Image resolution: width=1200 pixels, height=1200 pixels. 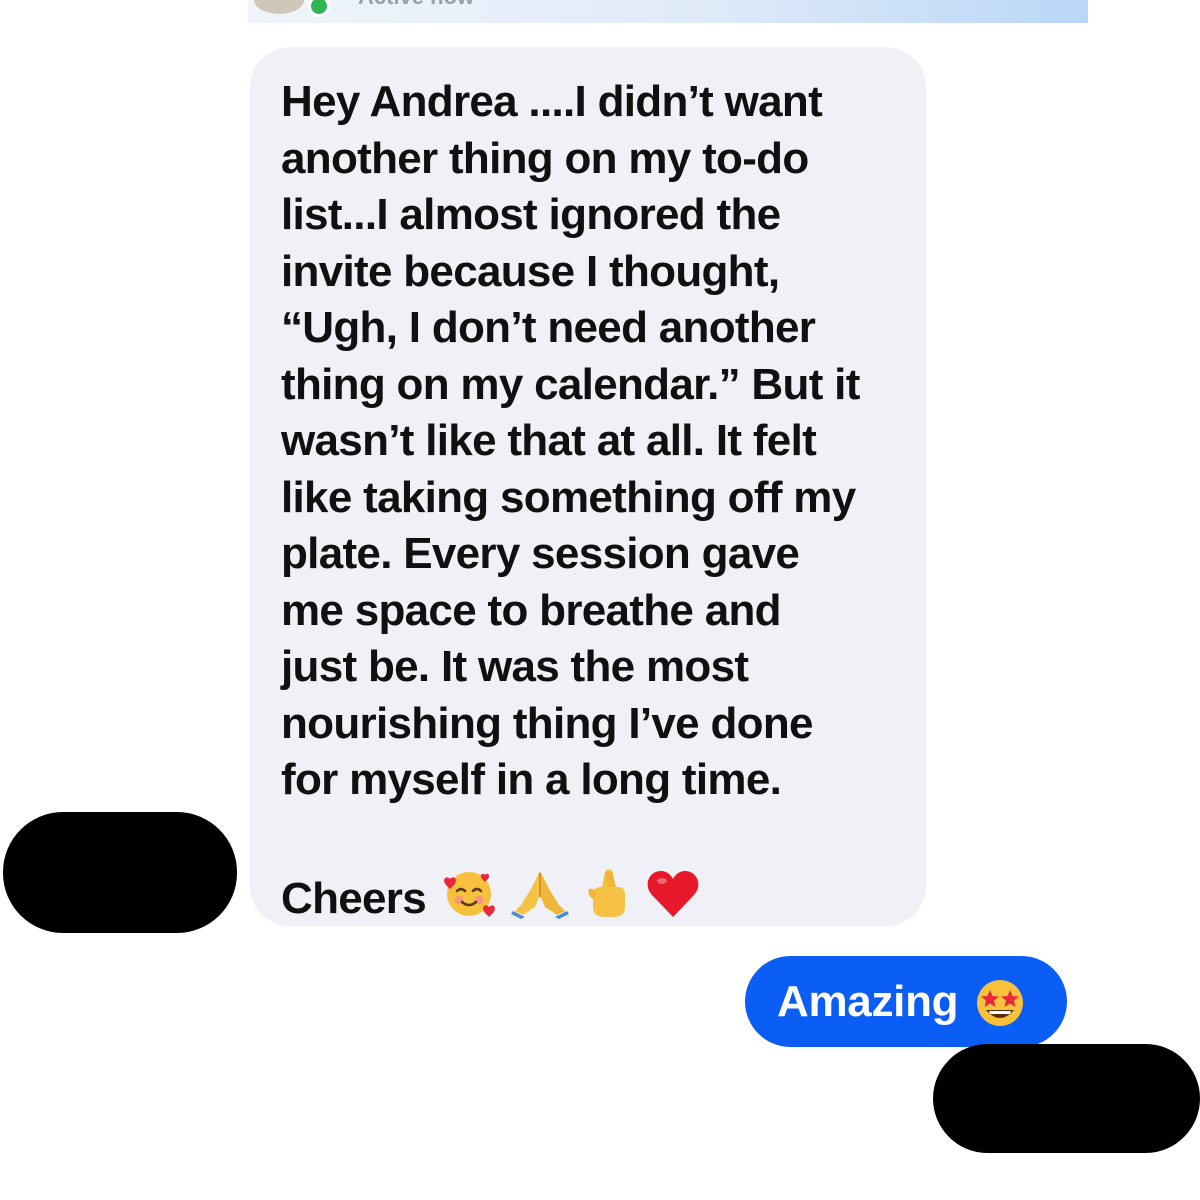 I want to click on message-line: nourishing thing I’ve done, so click(x=547, y=723).